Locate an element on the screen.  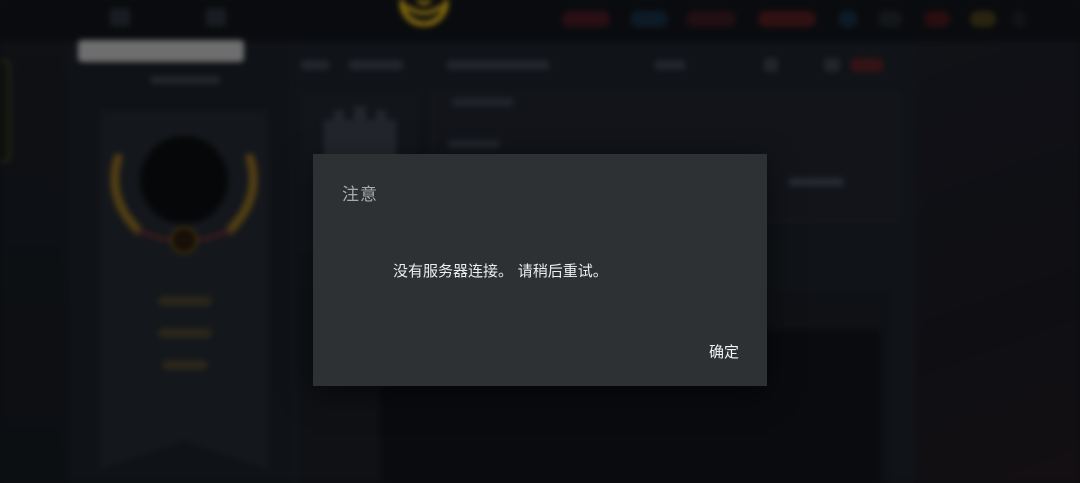
dialog-message: 没有服务器连接。 请稍后重试。 is located at coordinates (500, 271).